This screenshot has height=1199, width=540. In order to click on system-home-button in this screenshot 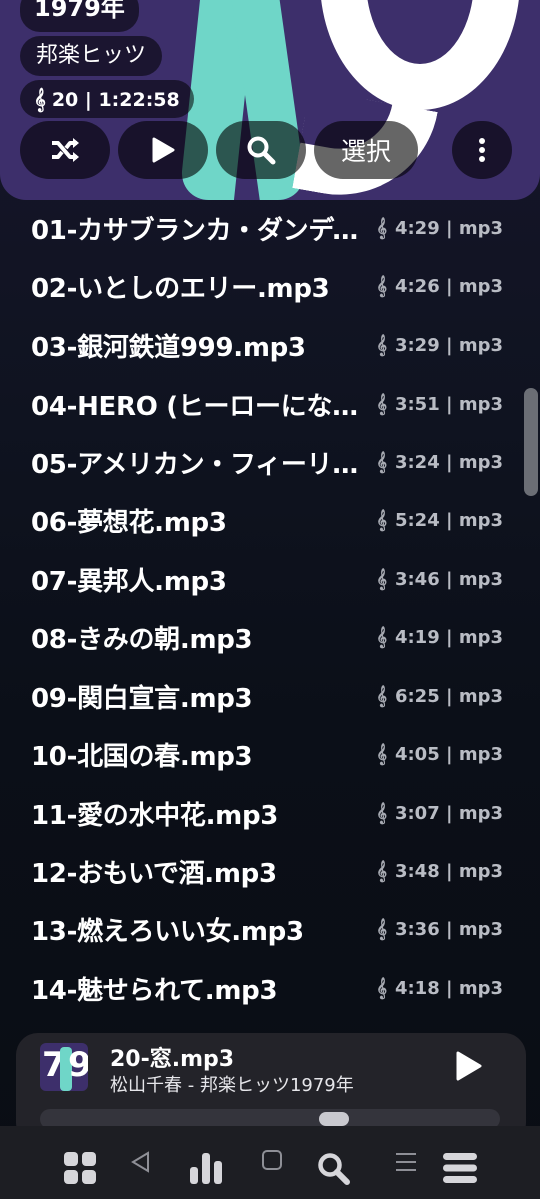, I will do `click(272, 1160)`.